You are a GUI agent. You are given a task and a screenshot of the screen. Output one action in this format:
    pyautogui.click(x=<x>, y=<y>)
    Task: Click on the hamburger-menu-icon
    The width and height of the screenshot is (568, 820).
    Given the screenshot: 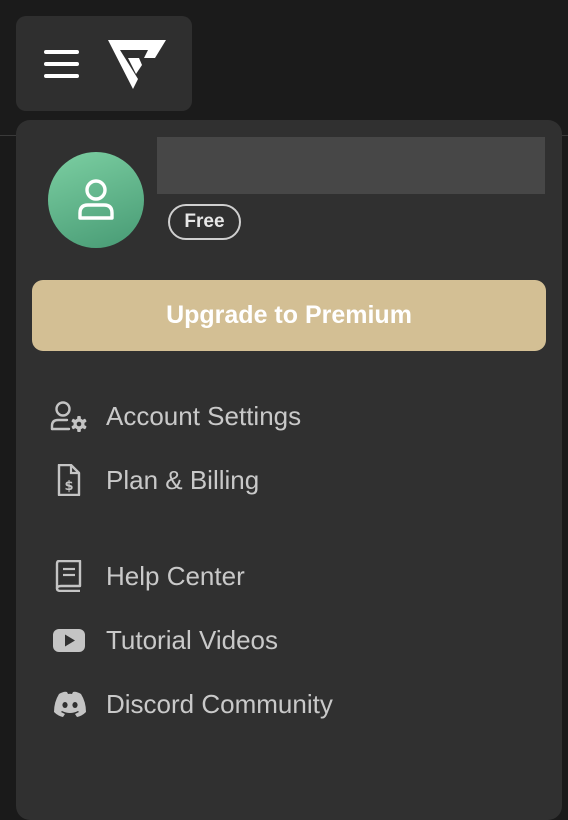 What is the action you would take?
    pyautogui.click(x=62, y=64)
    